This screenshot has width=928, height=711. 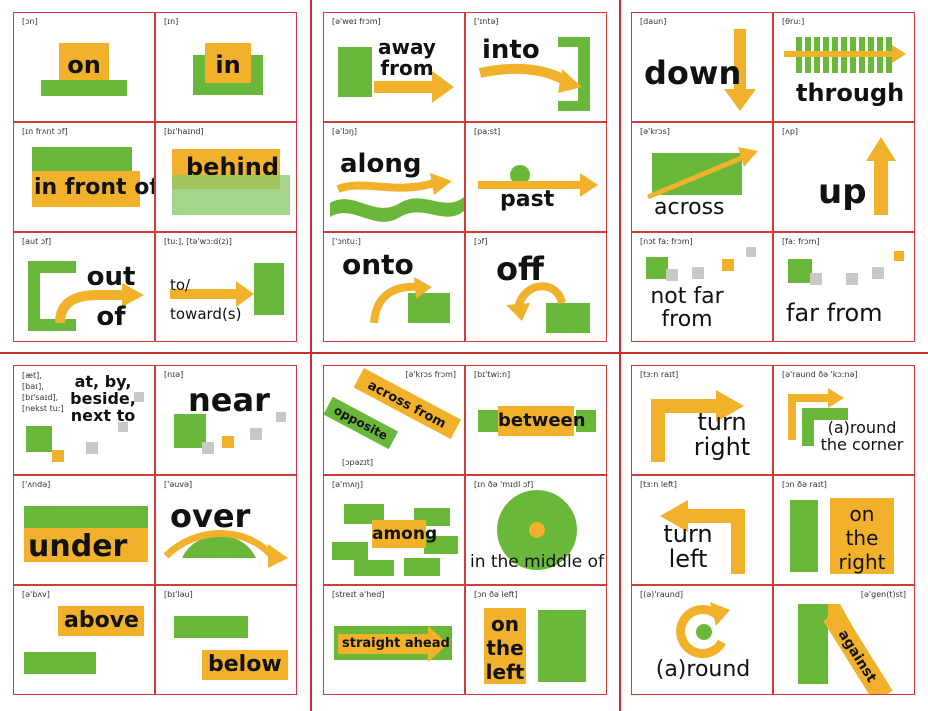 What do you see at coordinates (689, 207) in the screenshot?
I see `word-across: across` at bounding box center [689, 207].